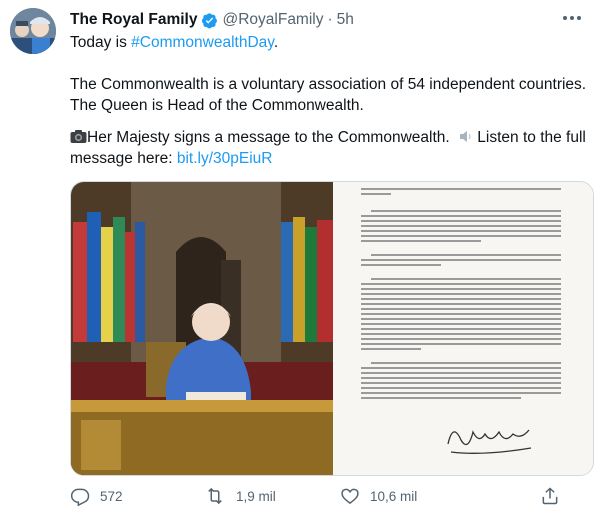 This screenshot has width=598, height=512. Describe the element at coordinates (78, 139) in the screenshot. I see `camera-icon` at that location.